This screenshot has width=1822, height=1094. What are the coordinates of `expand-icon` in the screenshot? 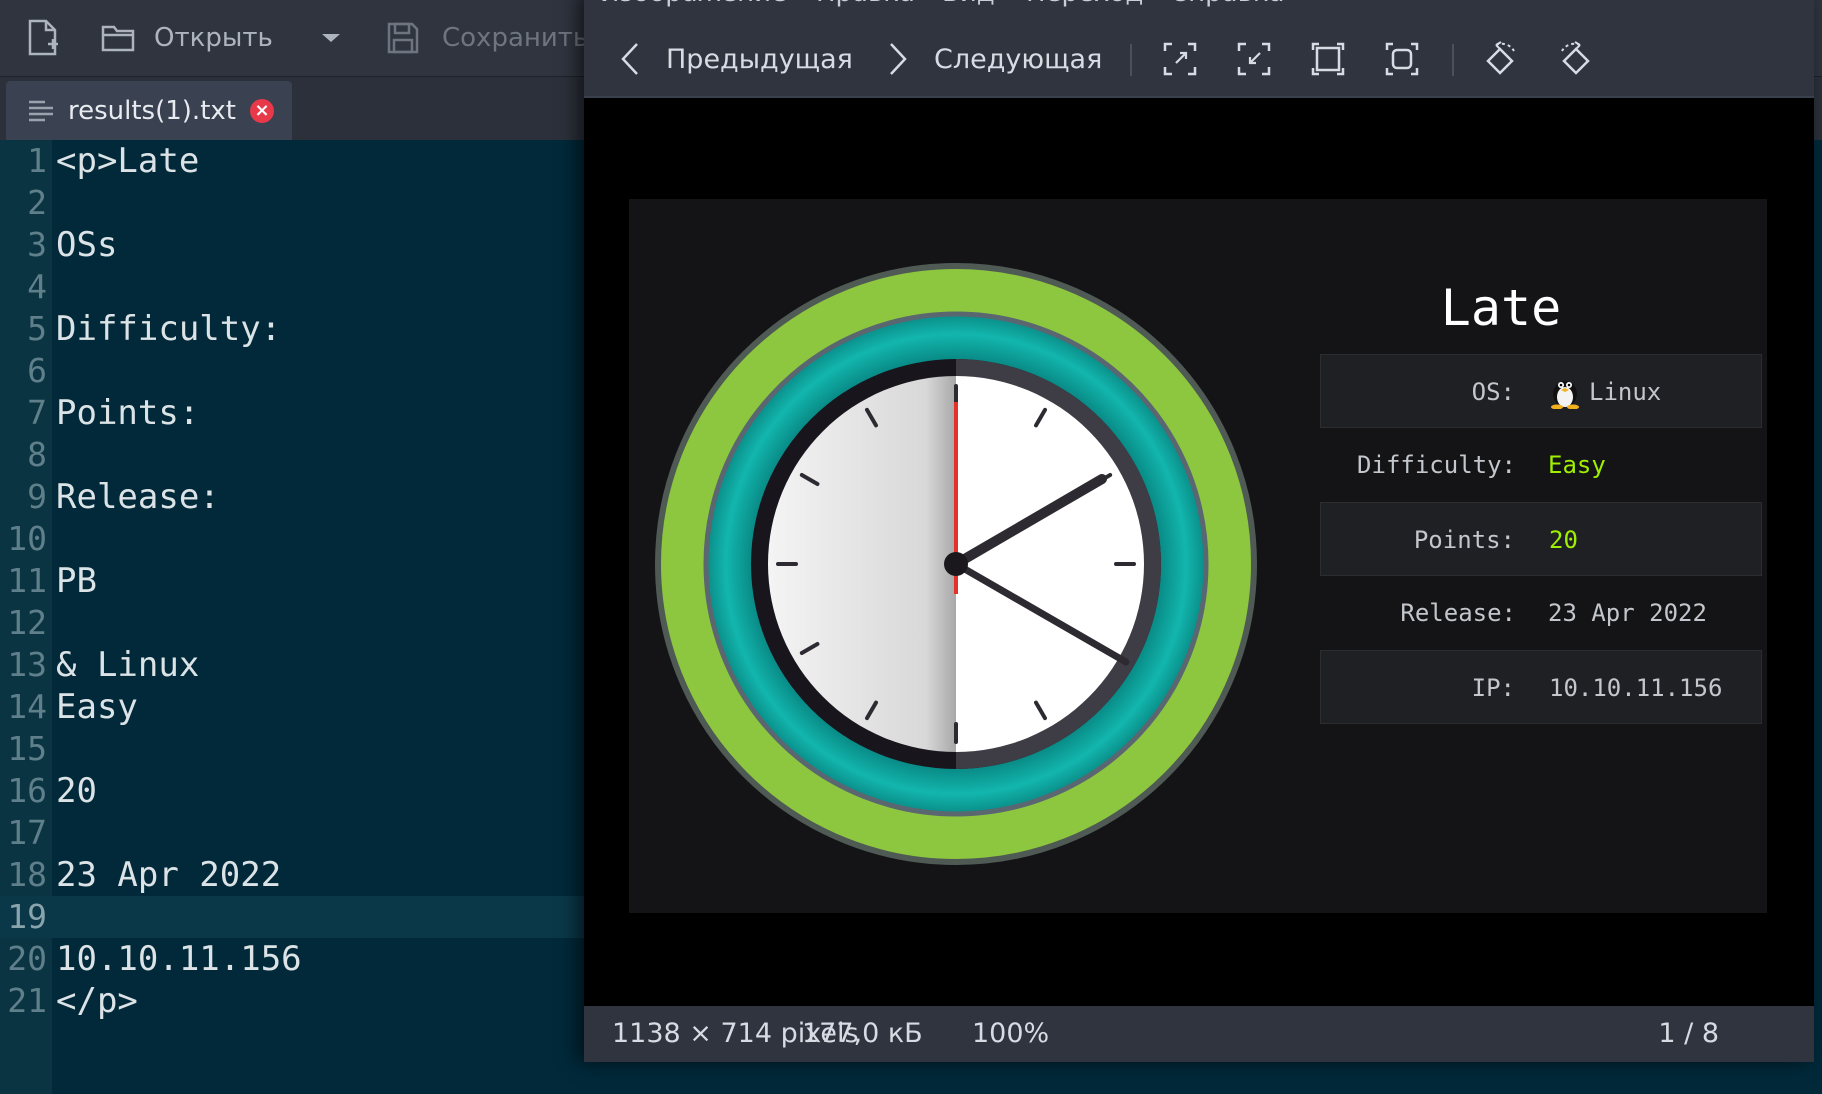 It's located at (1180, 59).